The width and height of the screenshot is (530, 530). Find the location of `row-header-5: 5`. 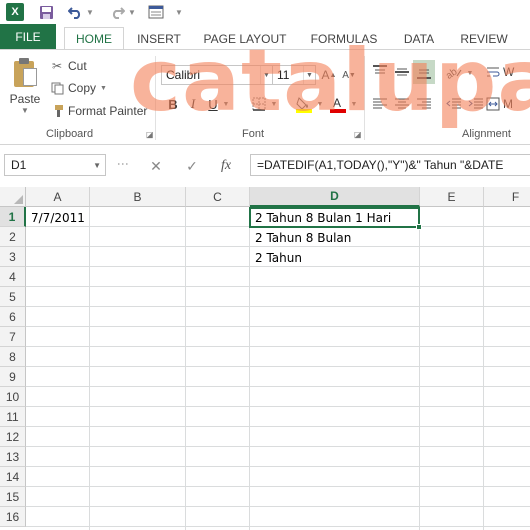

row-header-5: 5 is located at coordinates (13, 297).